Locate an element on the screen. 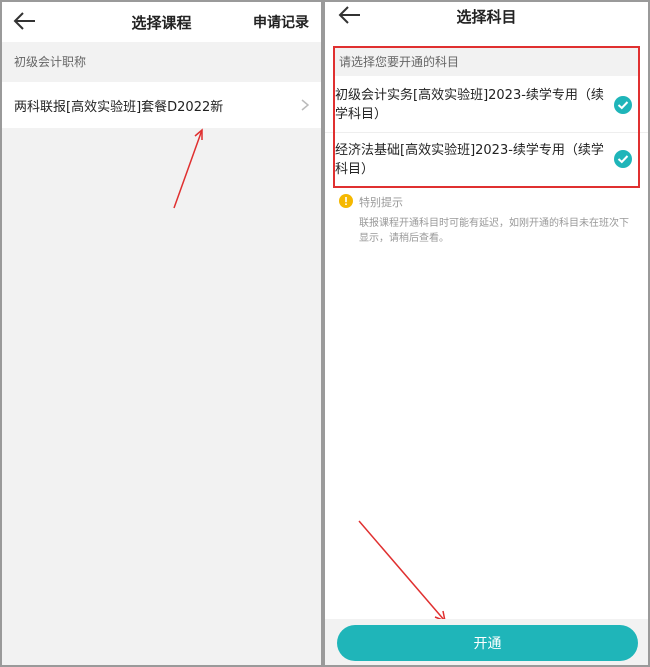 The height and width of the screenshot is (667, 650). bottom-bar: 开通 is located at coordinates (486, 642).